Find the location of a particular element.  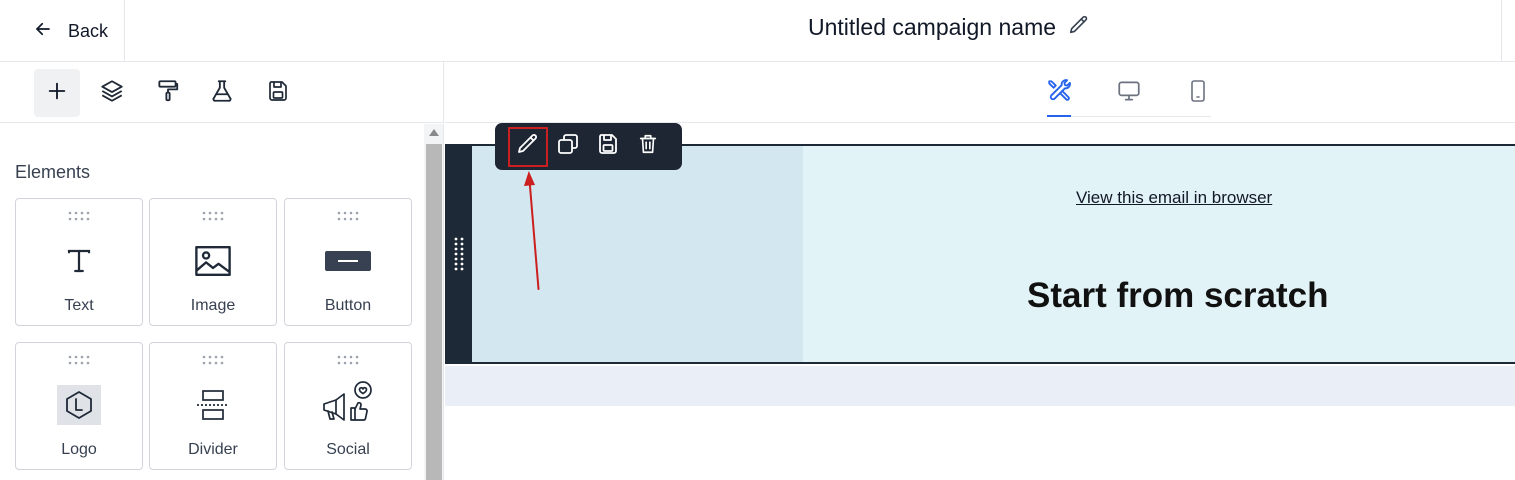

styles-button is located at coordinates (168, 93).